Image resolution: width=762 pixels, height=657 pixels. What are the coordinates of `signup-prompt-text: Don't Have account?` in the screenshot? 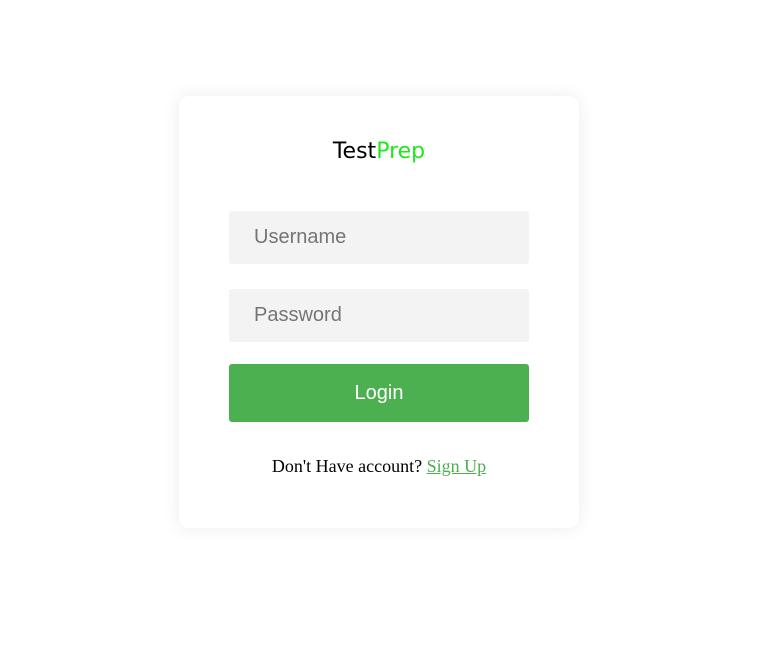 It's located at (349, 466).